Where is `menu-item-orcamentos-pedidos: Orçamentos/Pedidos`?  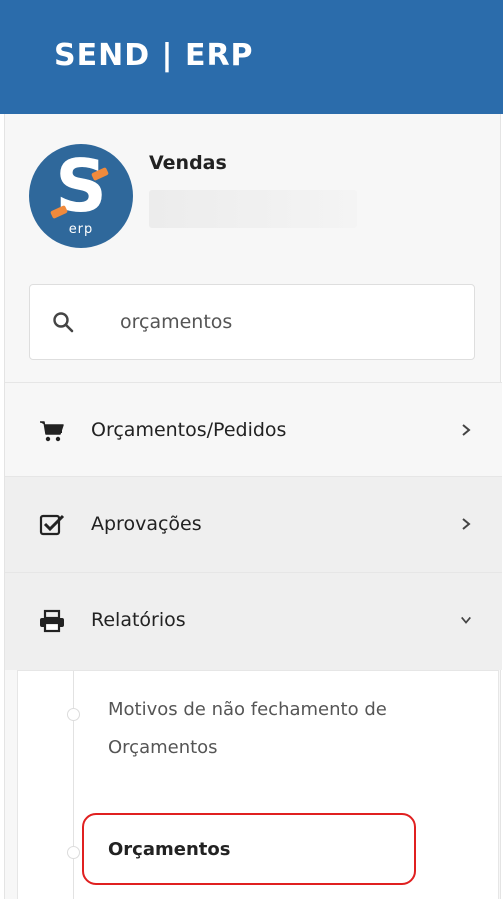
menu-item-orcamentos-pedidos: Orçamentos/Pedidos is located at coordinates (253, 430).